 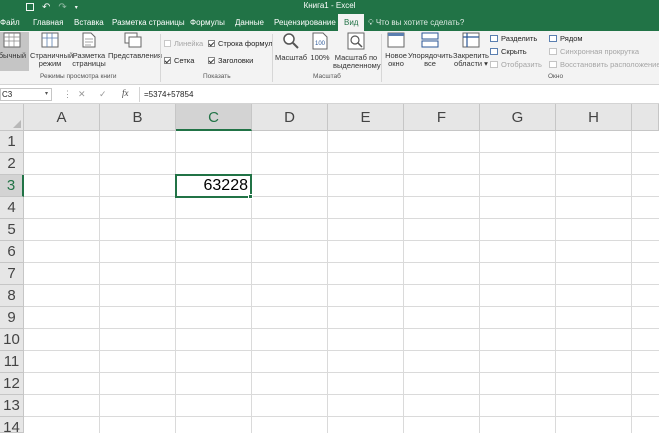 I want to click on enter-icon: ✓, so click(x=103, y=94).